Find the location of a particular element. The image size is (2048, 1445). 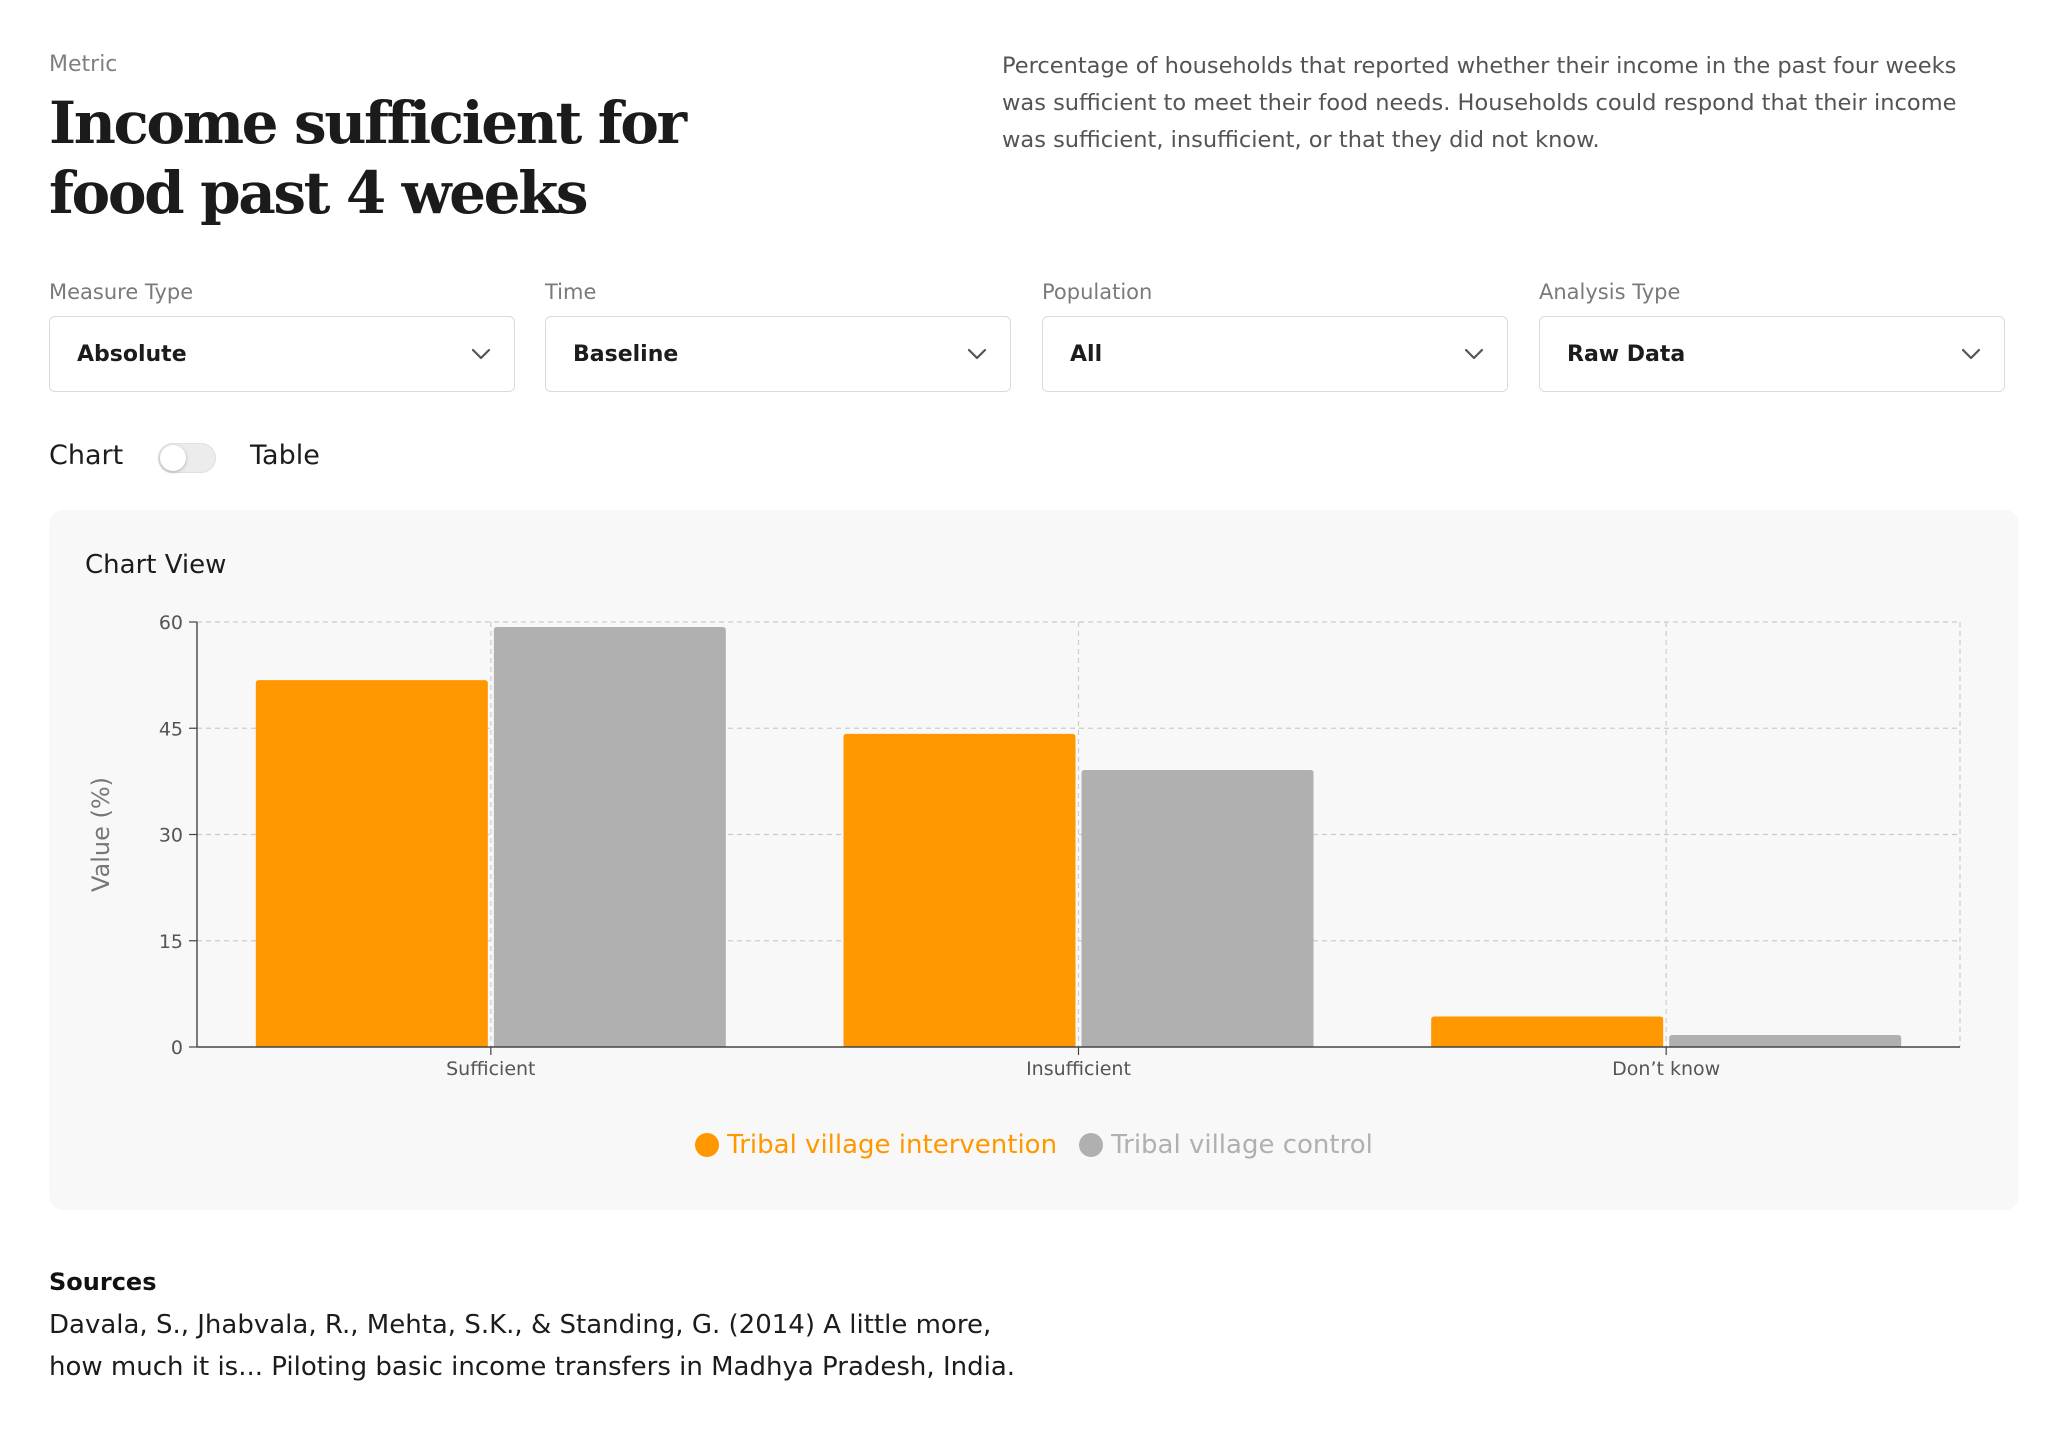

population-select: All is located at coordinates (1275, 354).